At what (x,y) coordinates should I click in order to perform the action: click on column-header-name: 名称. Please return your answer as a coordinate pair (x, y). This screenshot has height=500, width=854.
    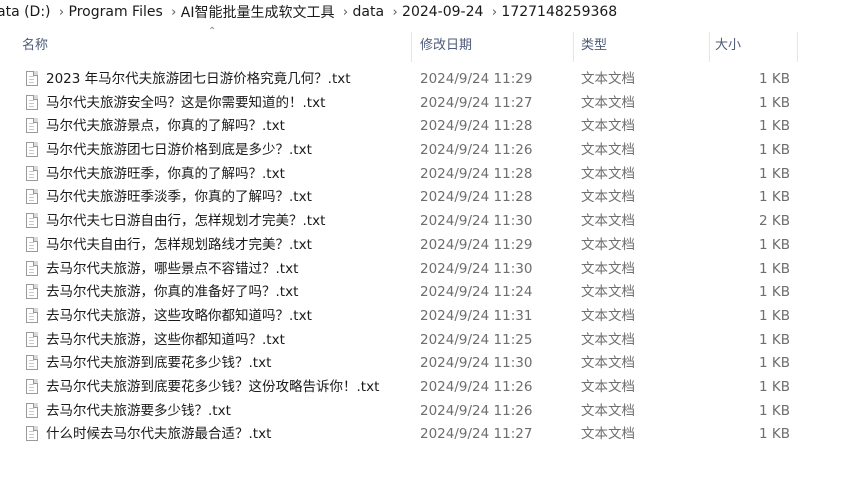
    Looking at the image, I should click on (215, 46).